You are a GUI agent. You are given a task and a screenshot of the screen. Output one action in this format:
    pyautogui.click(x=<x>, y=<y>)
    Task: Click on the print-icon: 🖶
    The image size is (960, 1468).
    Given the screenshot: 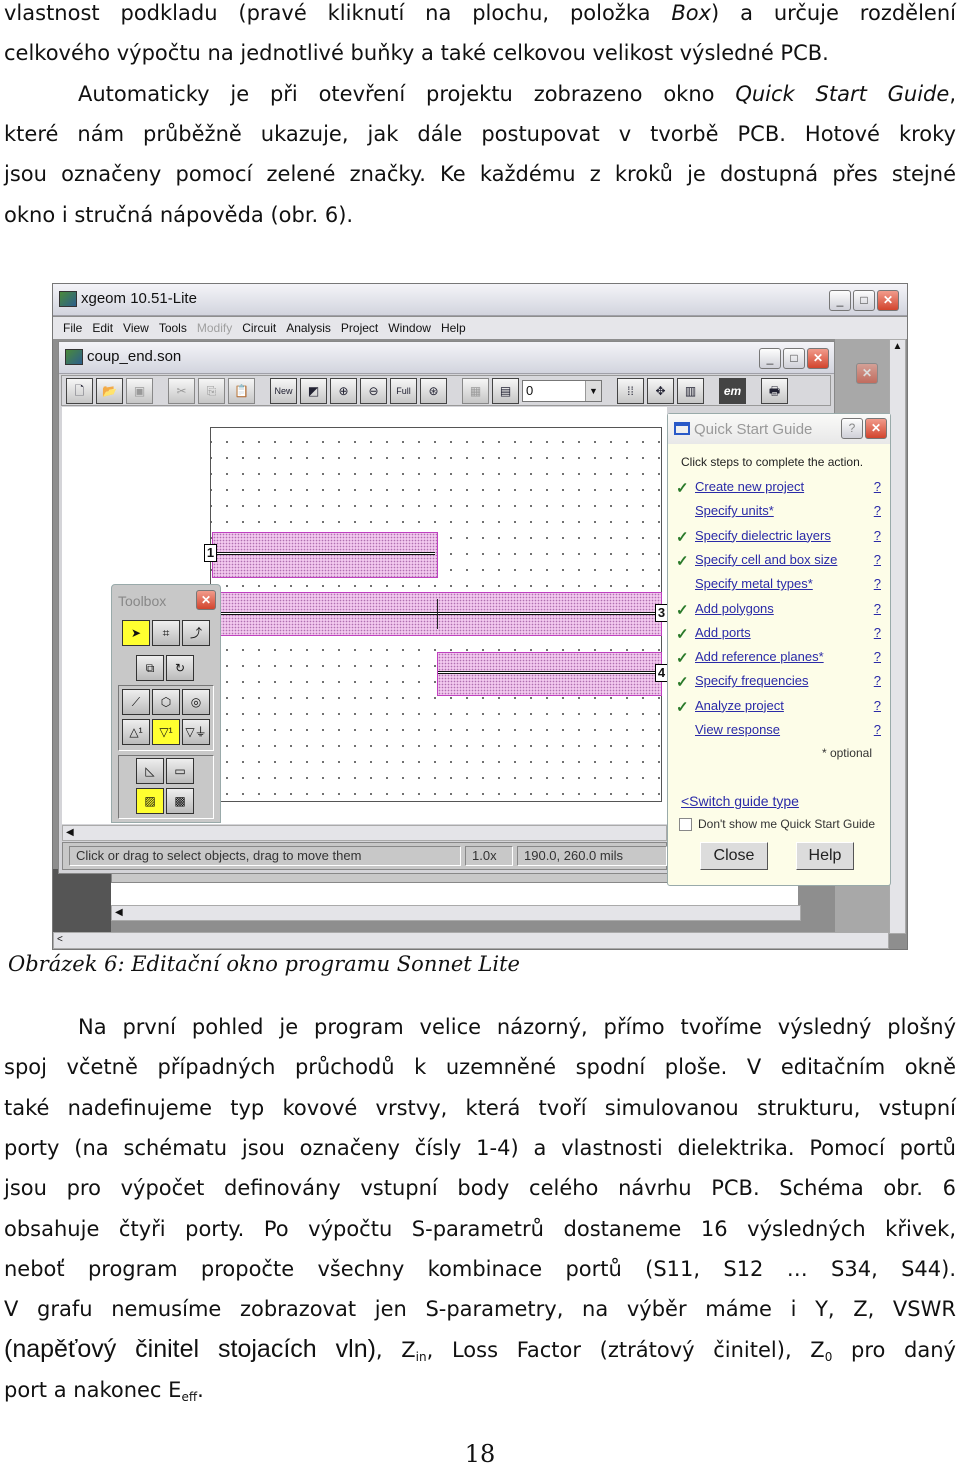 What is the action you would take?
    pyautogui.click(x=774, y=390)
    